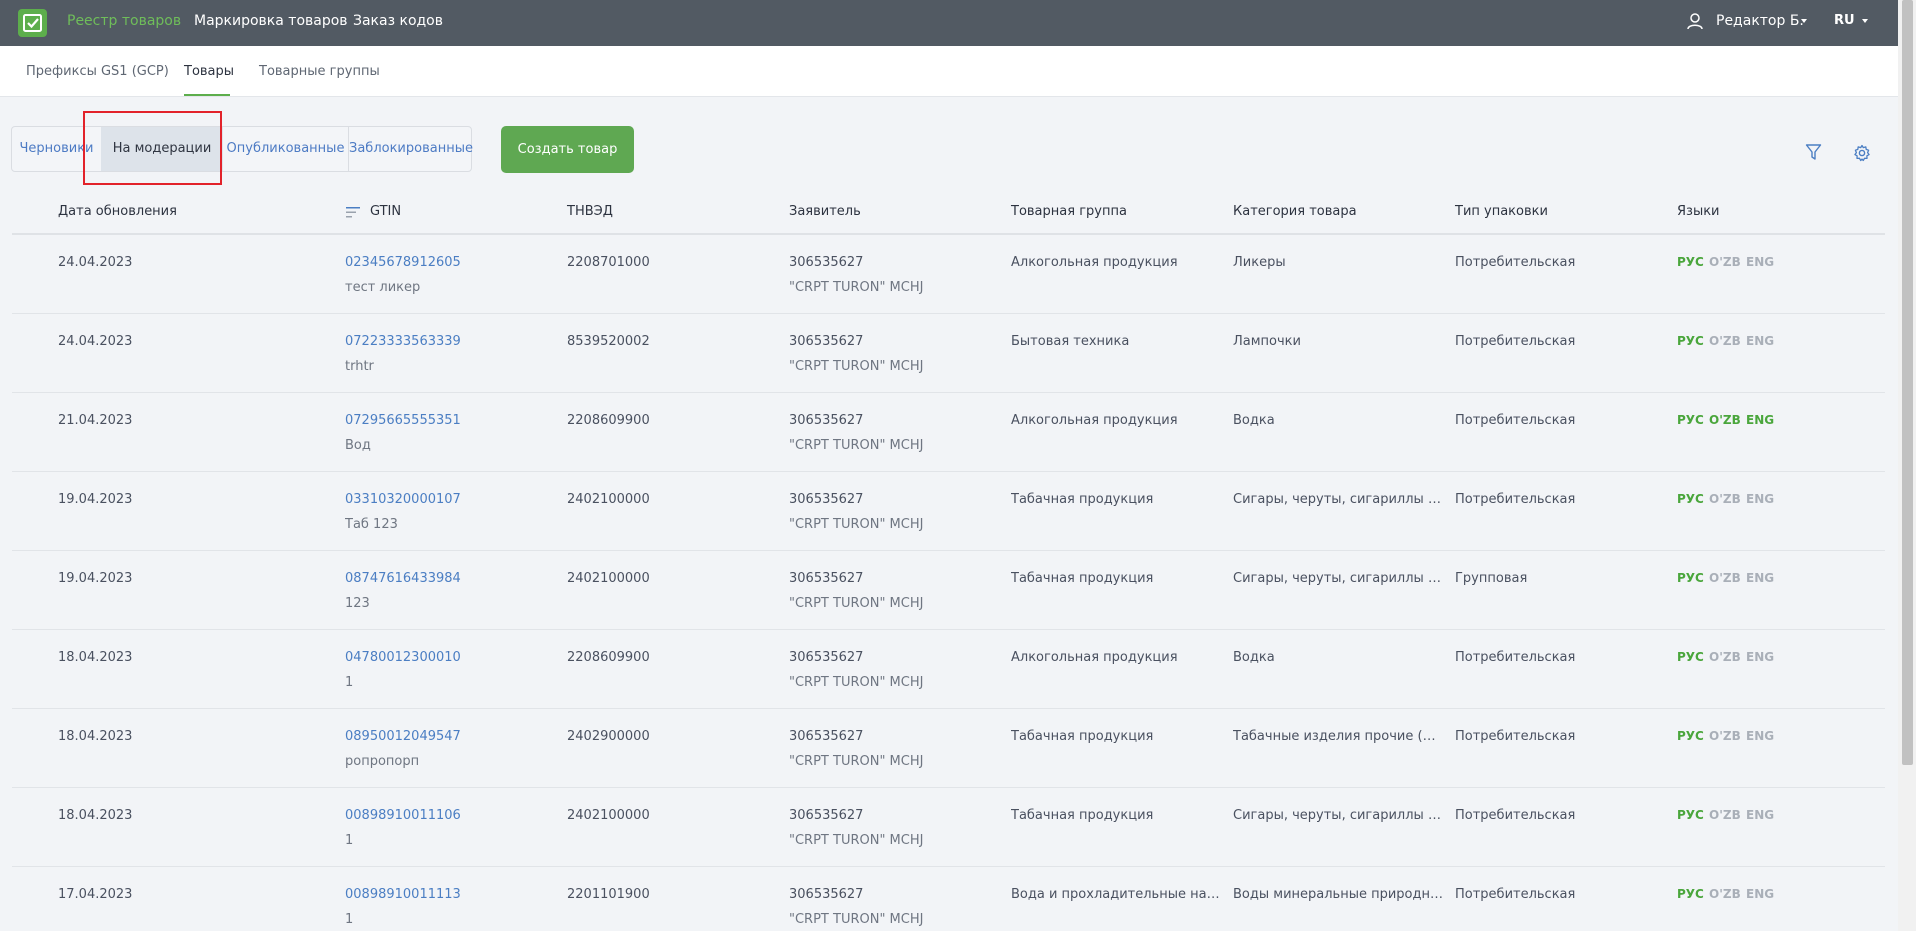  Describe the element at coordinates (1907, 382) in the screenshot. I see `scrollbar-thumb` at that location.